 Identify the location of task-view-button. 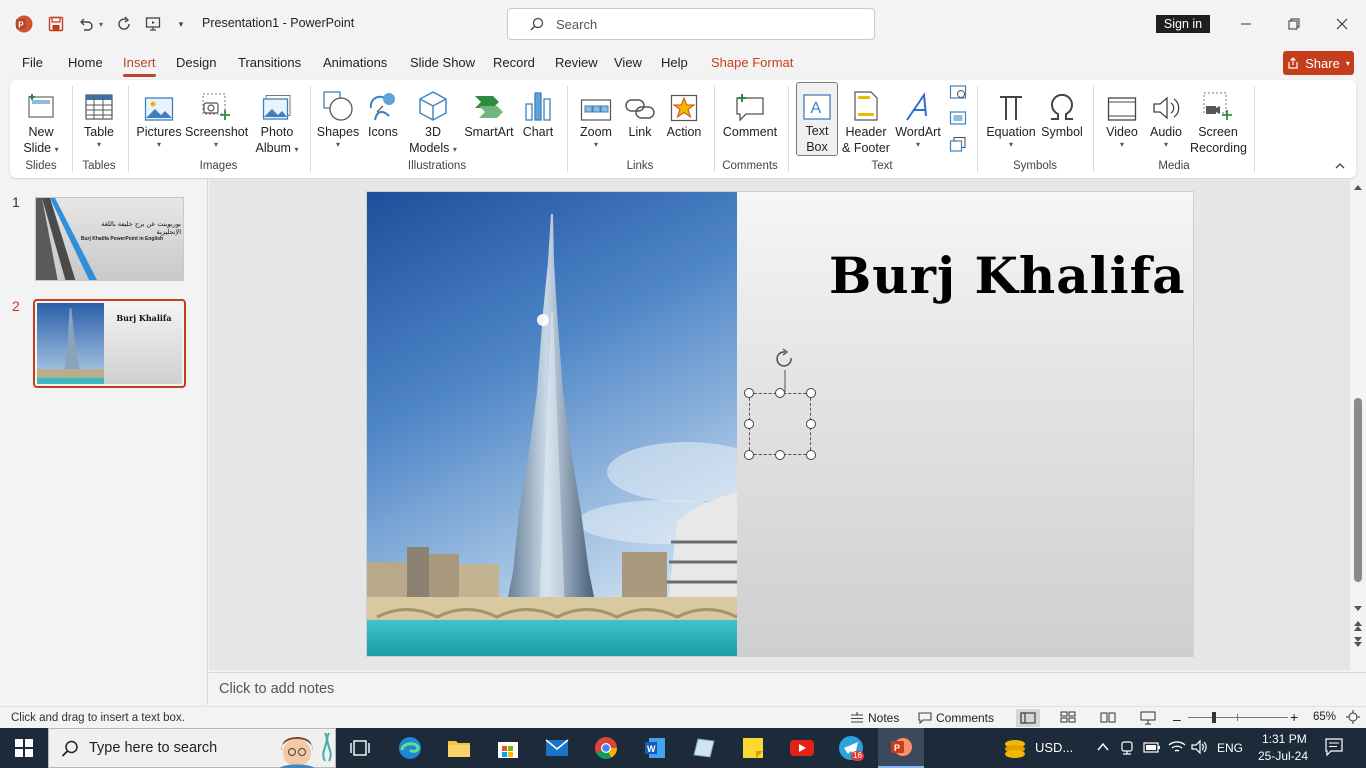
(360, 748).